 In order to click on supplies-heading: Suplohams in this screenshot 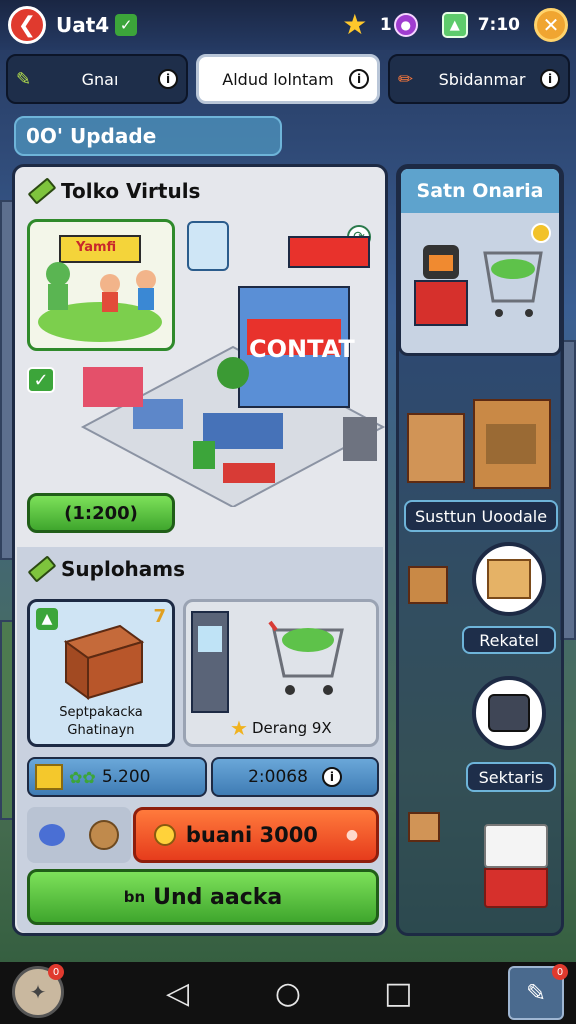, I will do `click(106, 569)`.